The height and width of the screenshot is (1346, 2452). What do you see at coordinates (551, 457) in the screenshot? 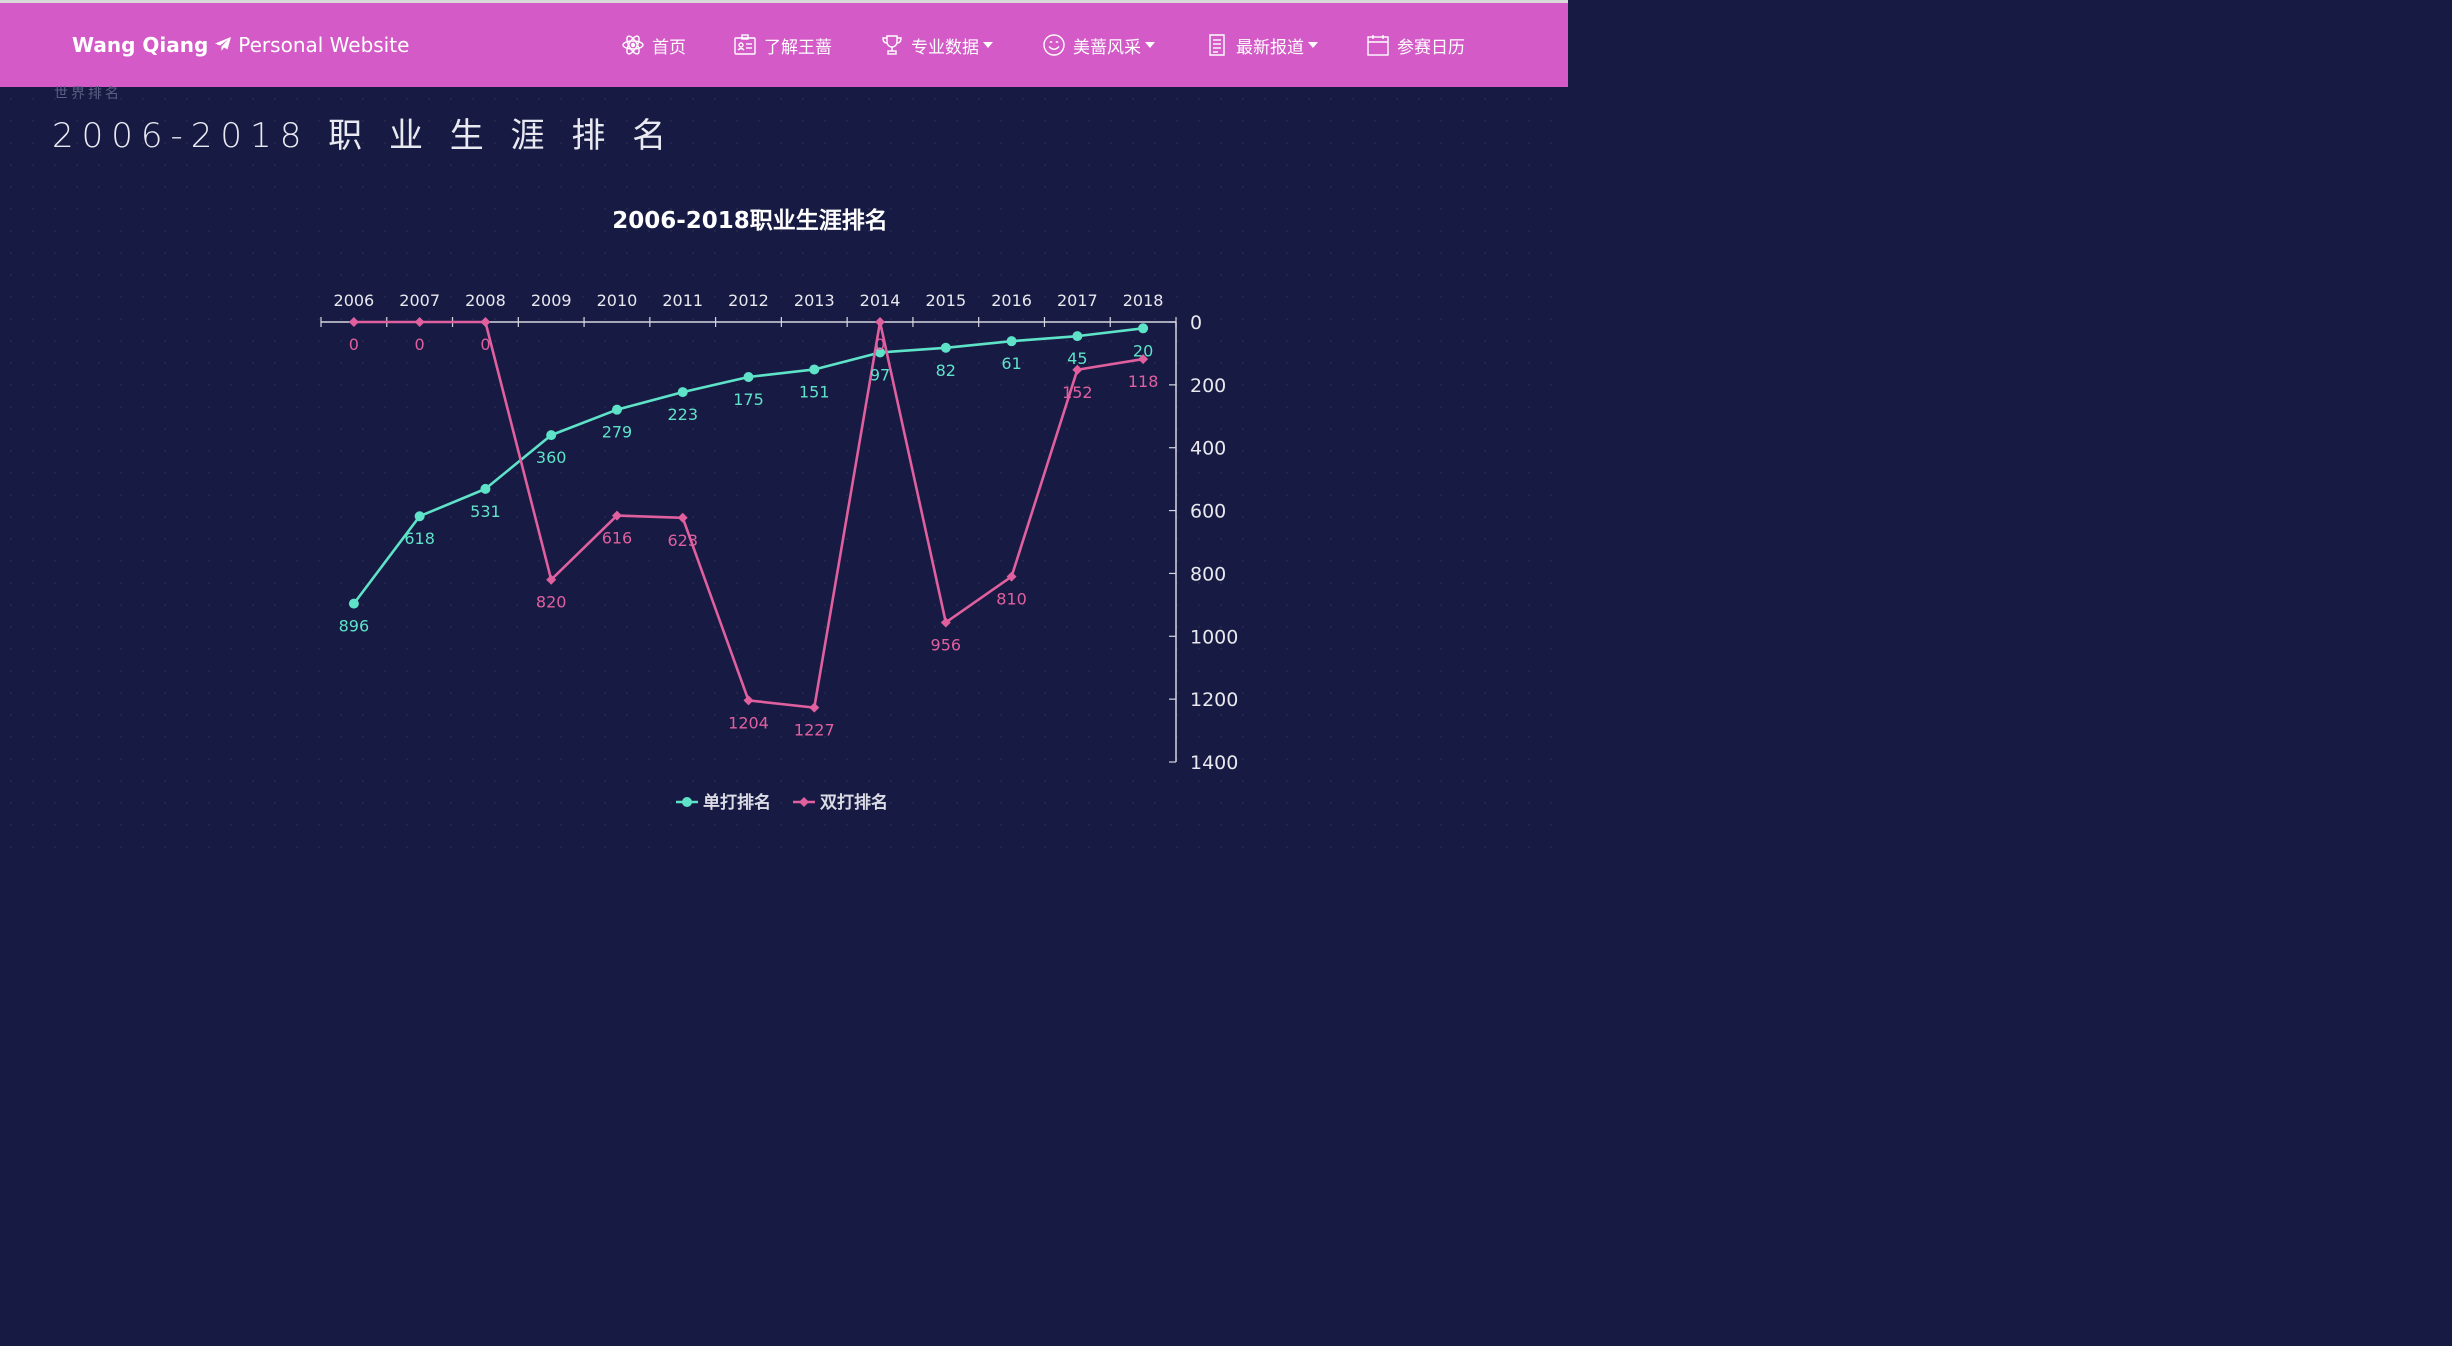
I see `data-label: 360` at bounding box center [551, 457].